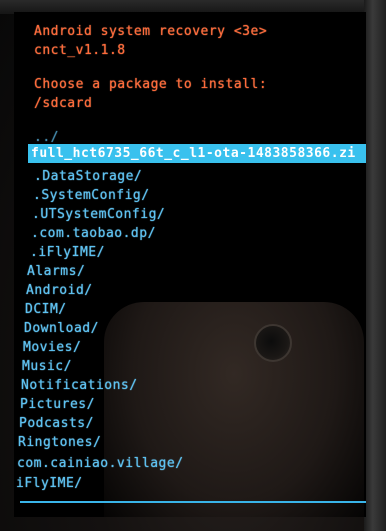  I want to click on file-list-item: Music/, so click(47, 366).